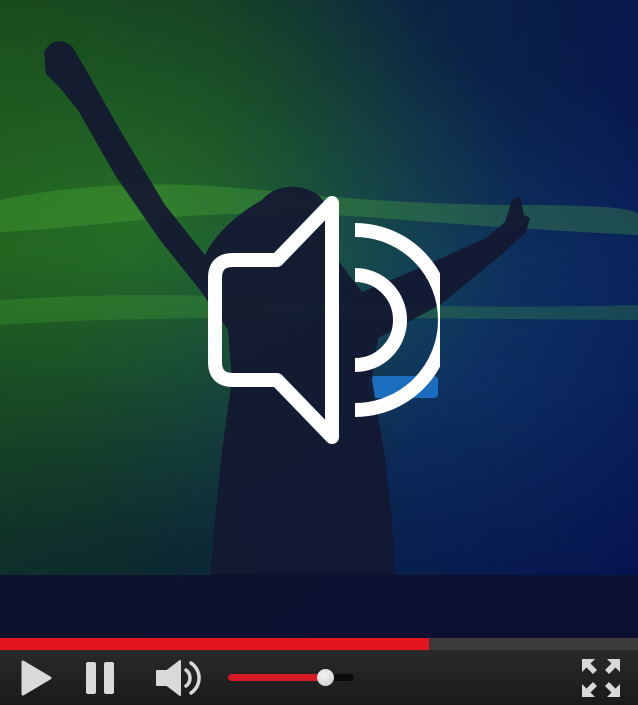 The width and height of the screenshot is (638, 705). I want to click on play-button, so click(36, 677).